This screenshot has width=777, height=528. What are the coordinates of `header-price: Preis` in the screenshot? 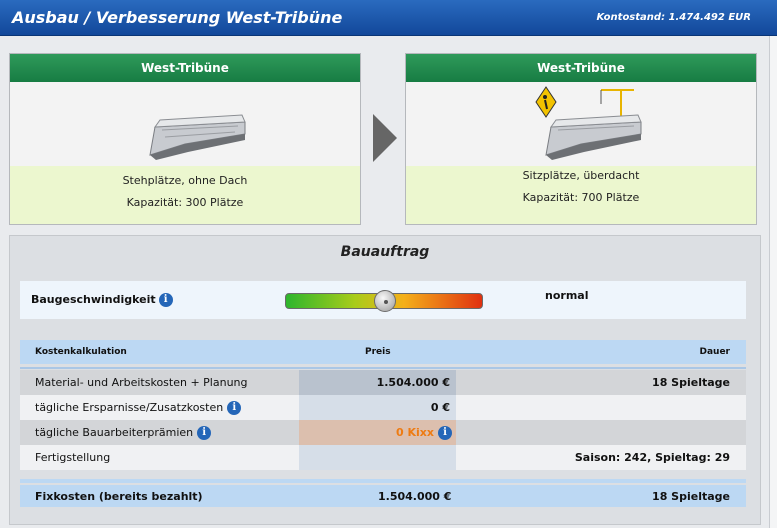 It's located at (378, 352).